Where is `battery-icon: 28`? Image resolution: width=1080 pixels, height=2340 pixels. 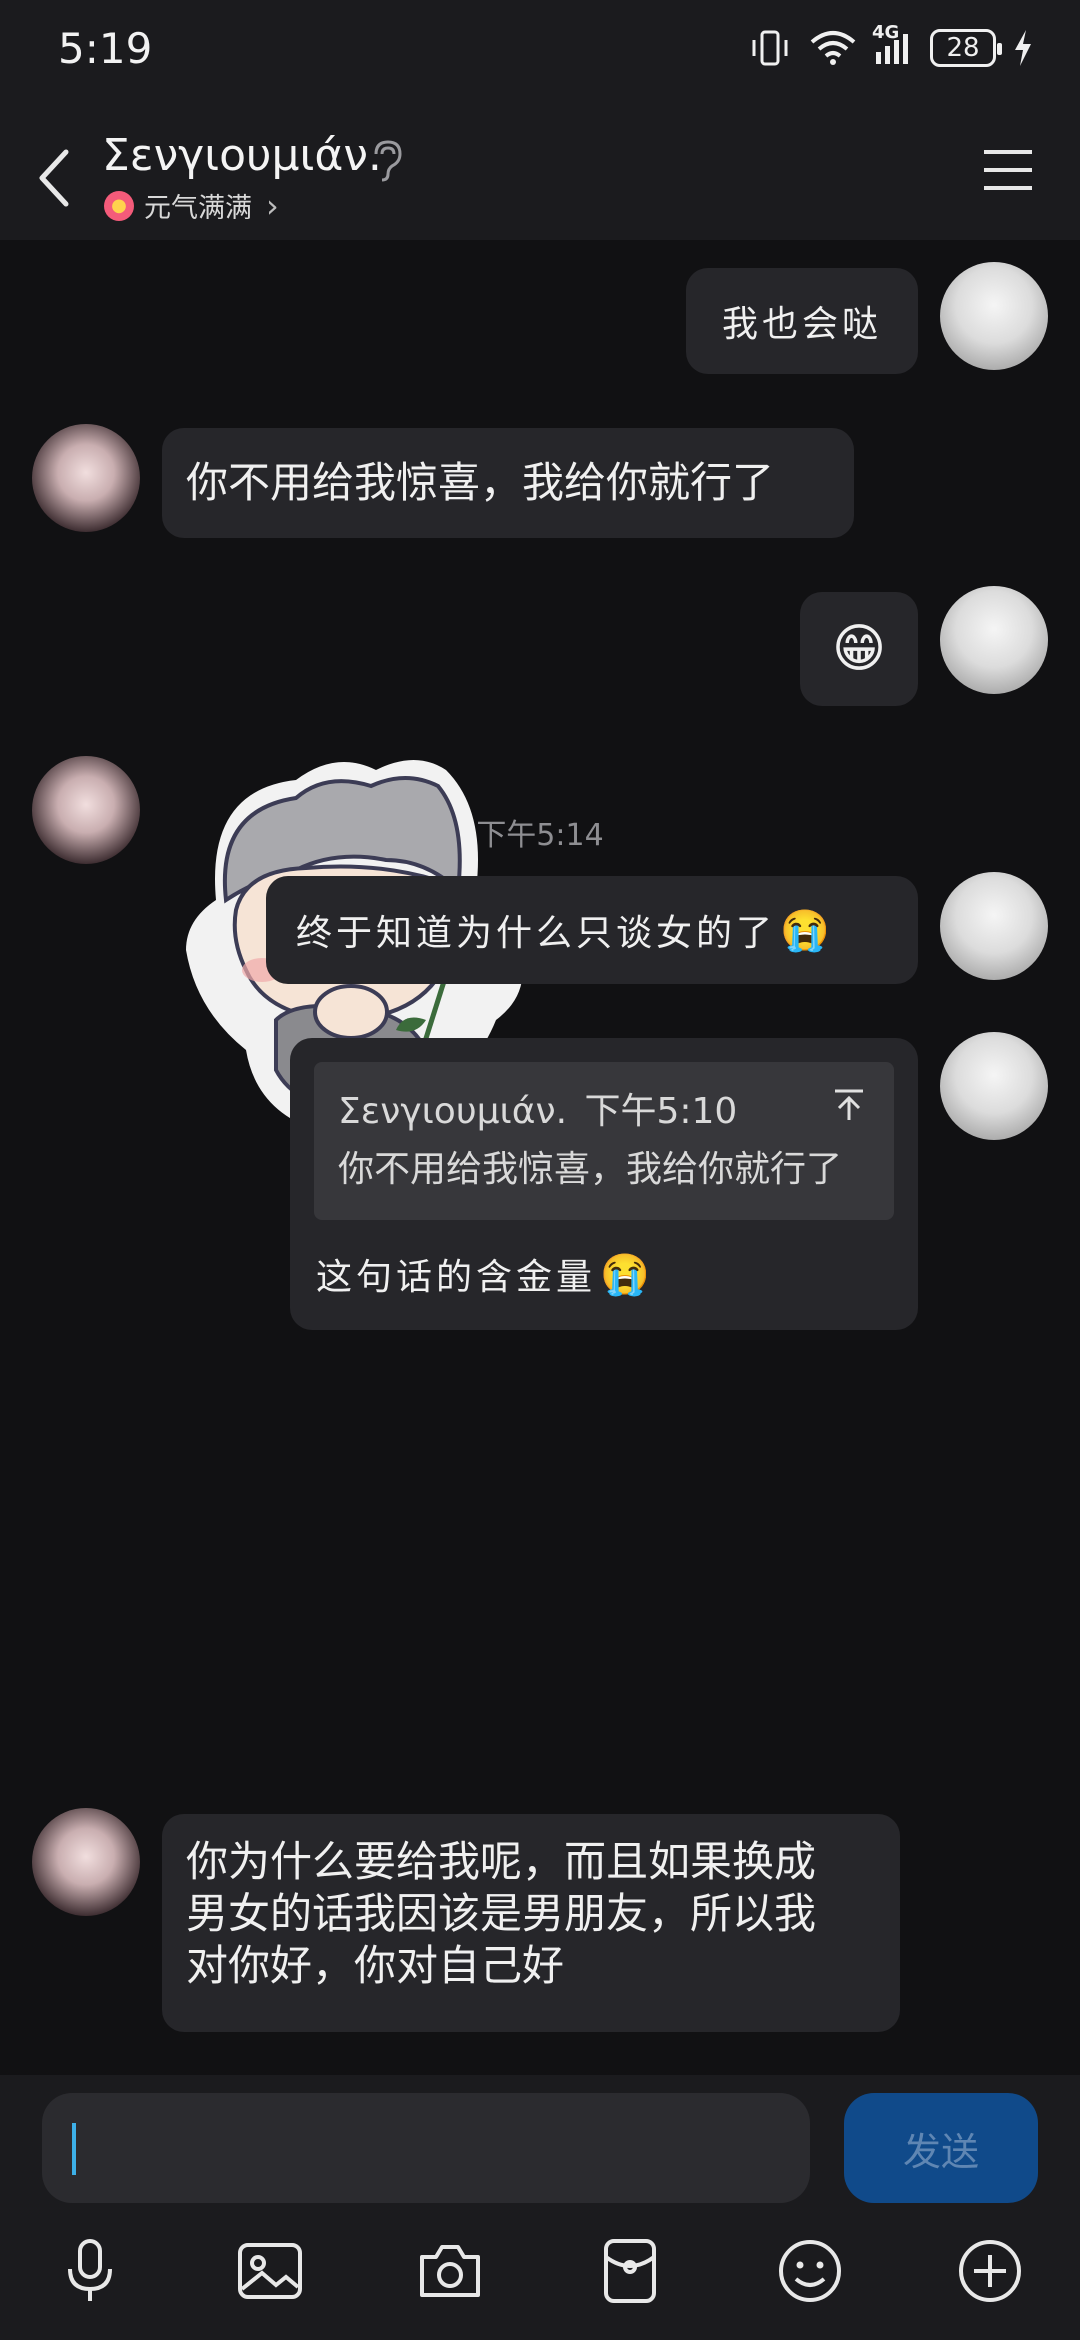 battery-icon: 28 is located at coordinates (966, 48).